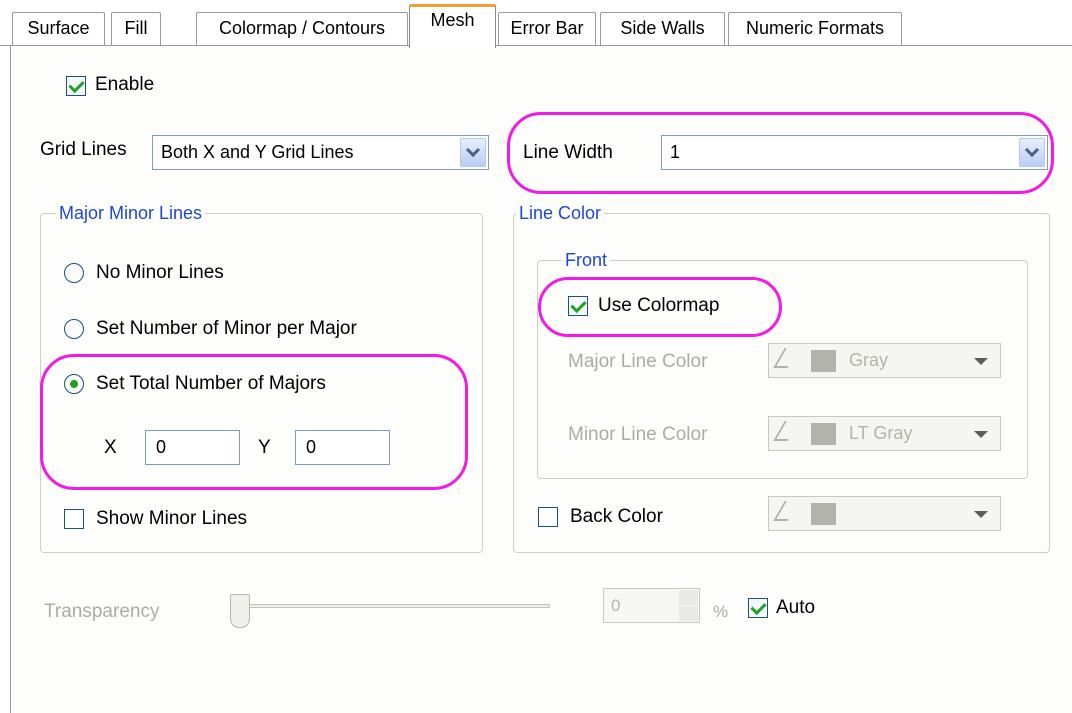 The width and height of the screenshot is (1072, 713). What do you see at coordinates (854, 152) in the screenshot?
I see `line-width-select: 1` at bounding box center [854, 152].